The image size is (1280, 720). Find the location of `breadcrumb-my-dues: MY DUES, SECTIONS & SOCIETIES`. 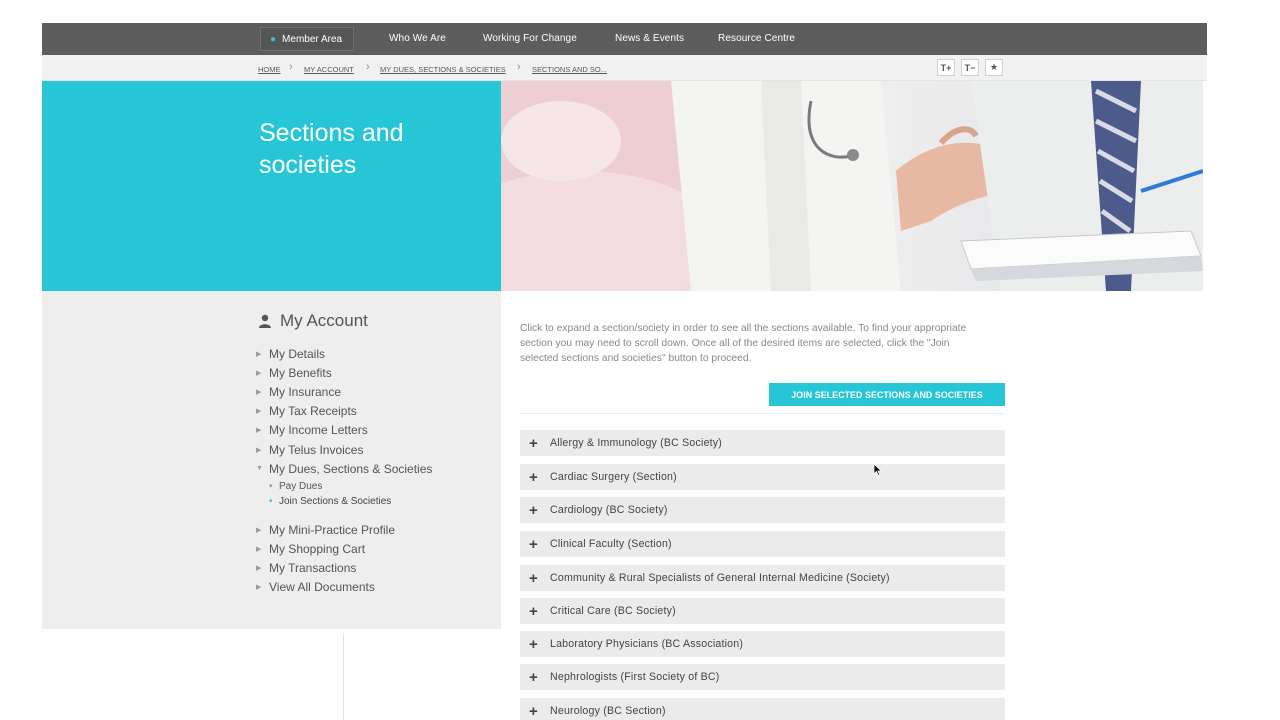

breadcrumb-my-dues: MY DUES, SECTIONS & SOCIETIES is located at coordinates (443, 69).